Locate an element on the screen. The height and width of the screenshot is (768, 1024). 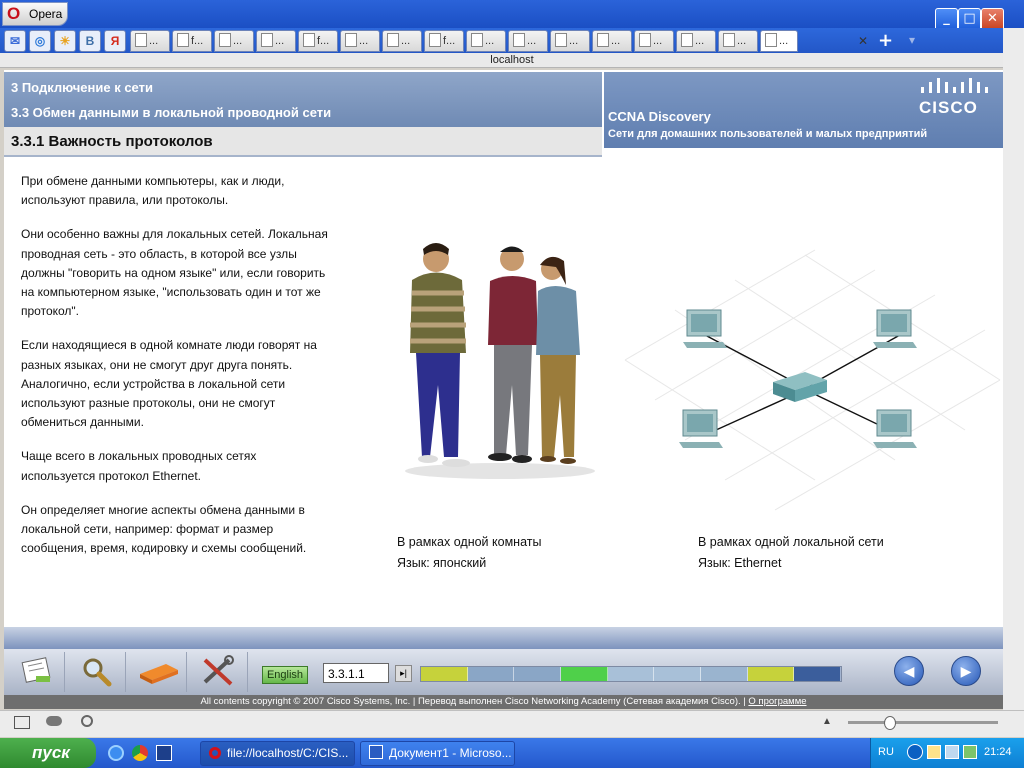
cisco-logo: CISCO is located at coordinates (953, 98).